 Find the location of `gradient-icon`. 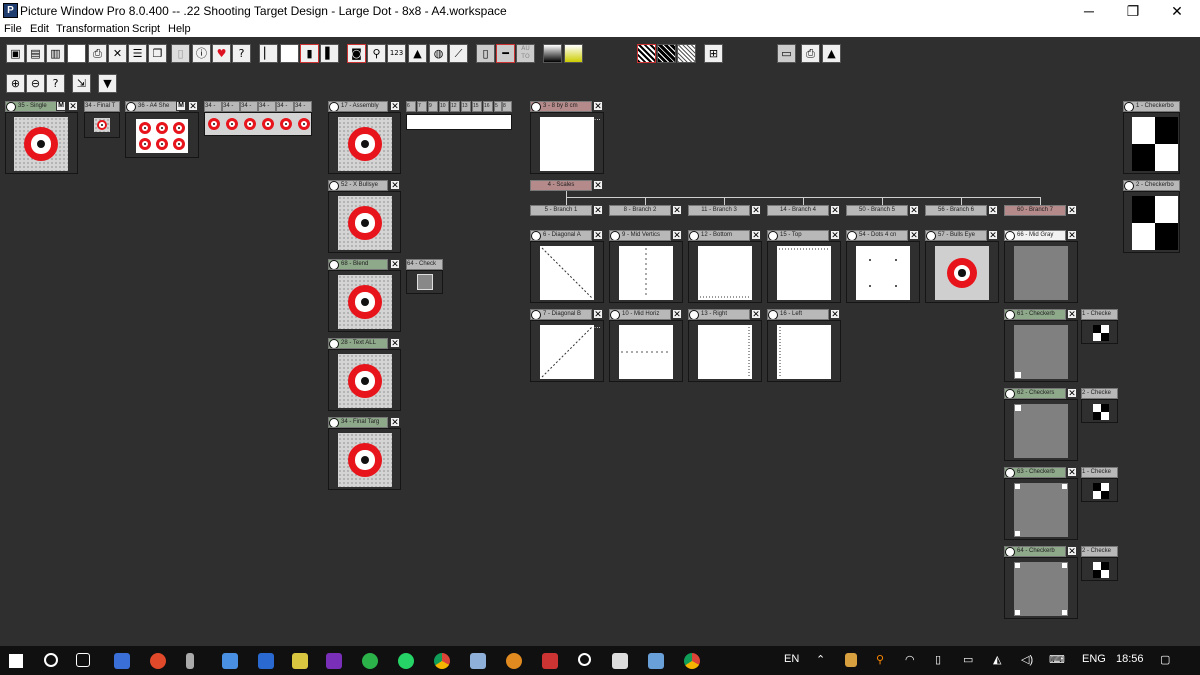

gradient-icon is located at coordinates (552, 53).